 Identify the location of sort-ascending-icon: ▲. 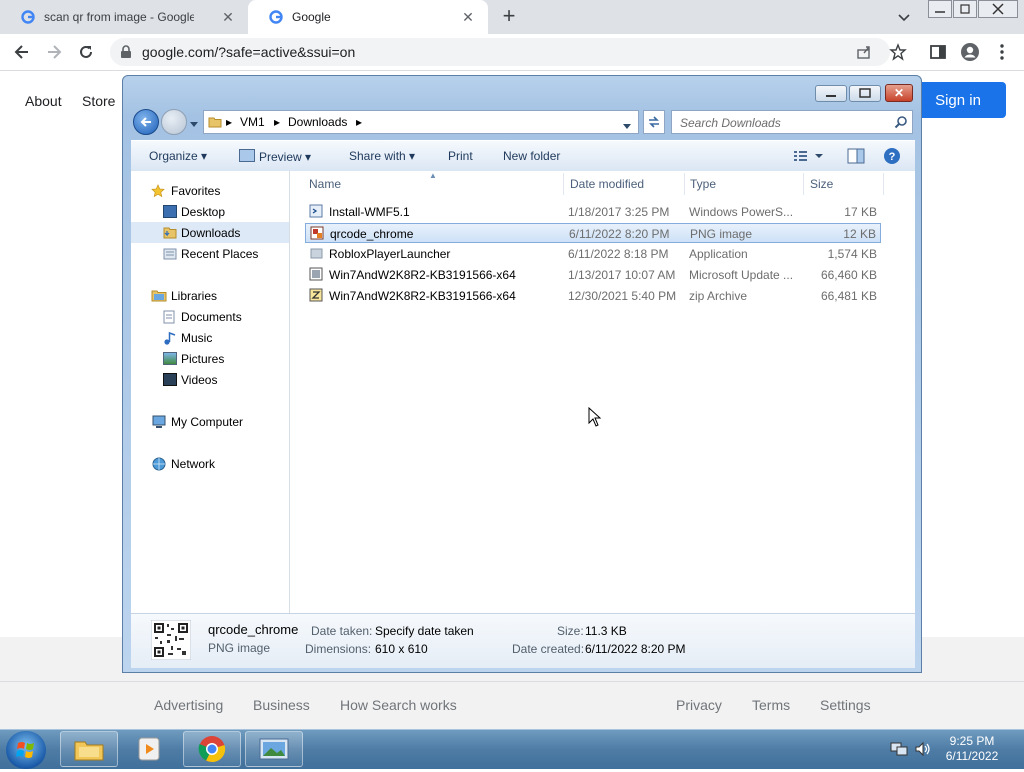
(433, 175).